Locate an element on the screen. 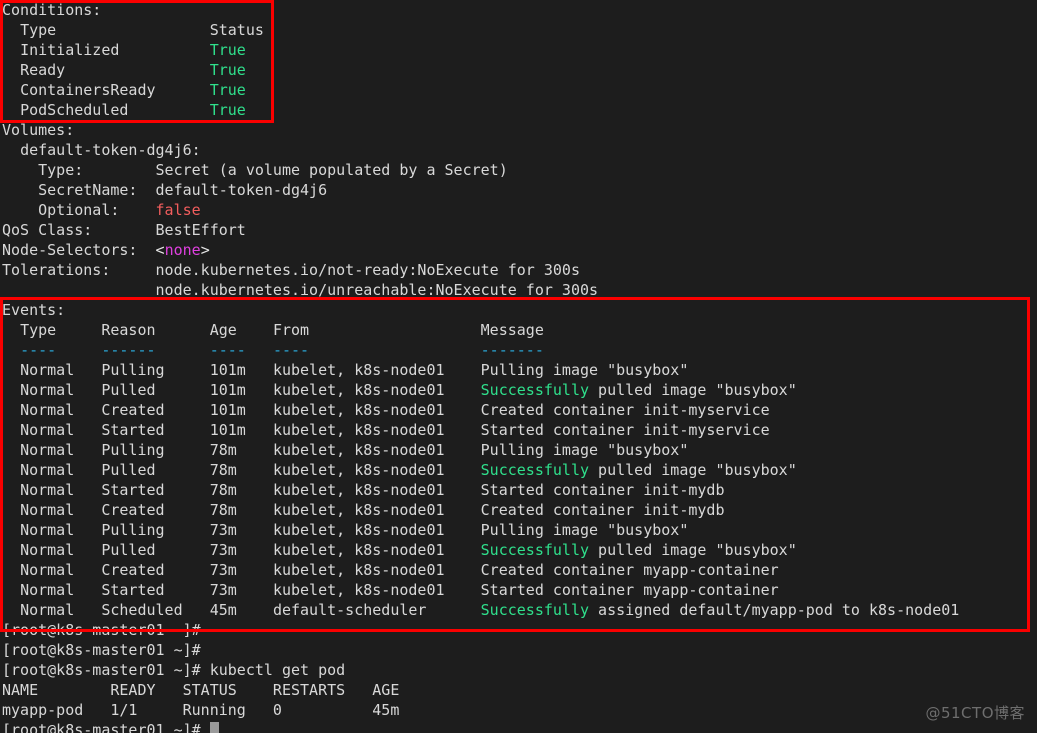 This screenshot has width=1037, height=733. rule-type: ---- is located at coordinates (61, 350).